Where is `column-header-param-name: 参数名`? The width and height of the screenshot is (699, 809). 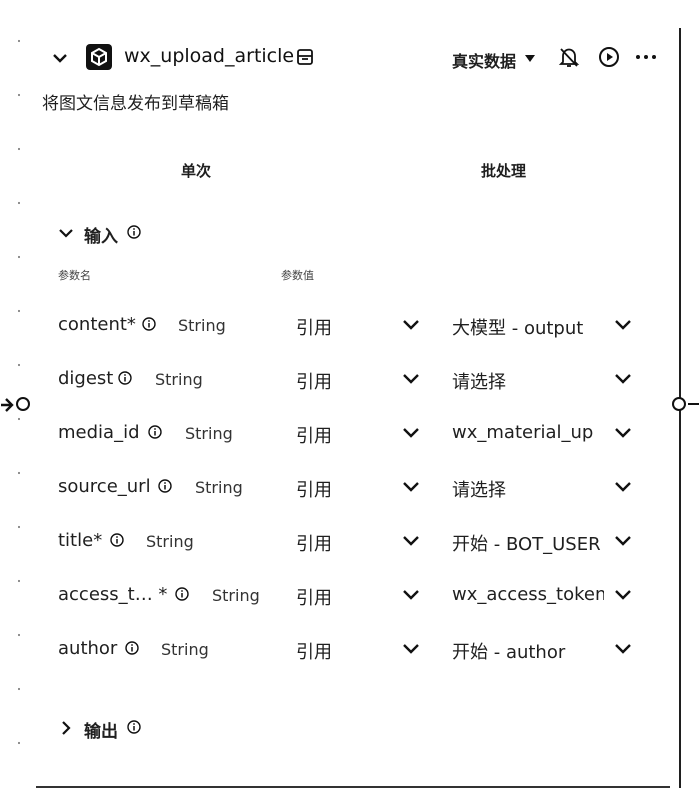
column-header-param-name: 参数名 is located at coordinates (74, 275).